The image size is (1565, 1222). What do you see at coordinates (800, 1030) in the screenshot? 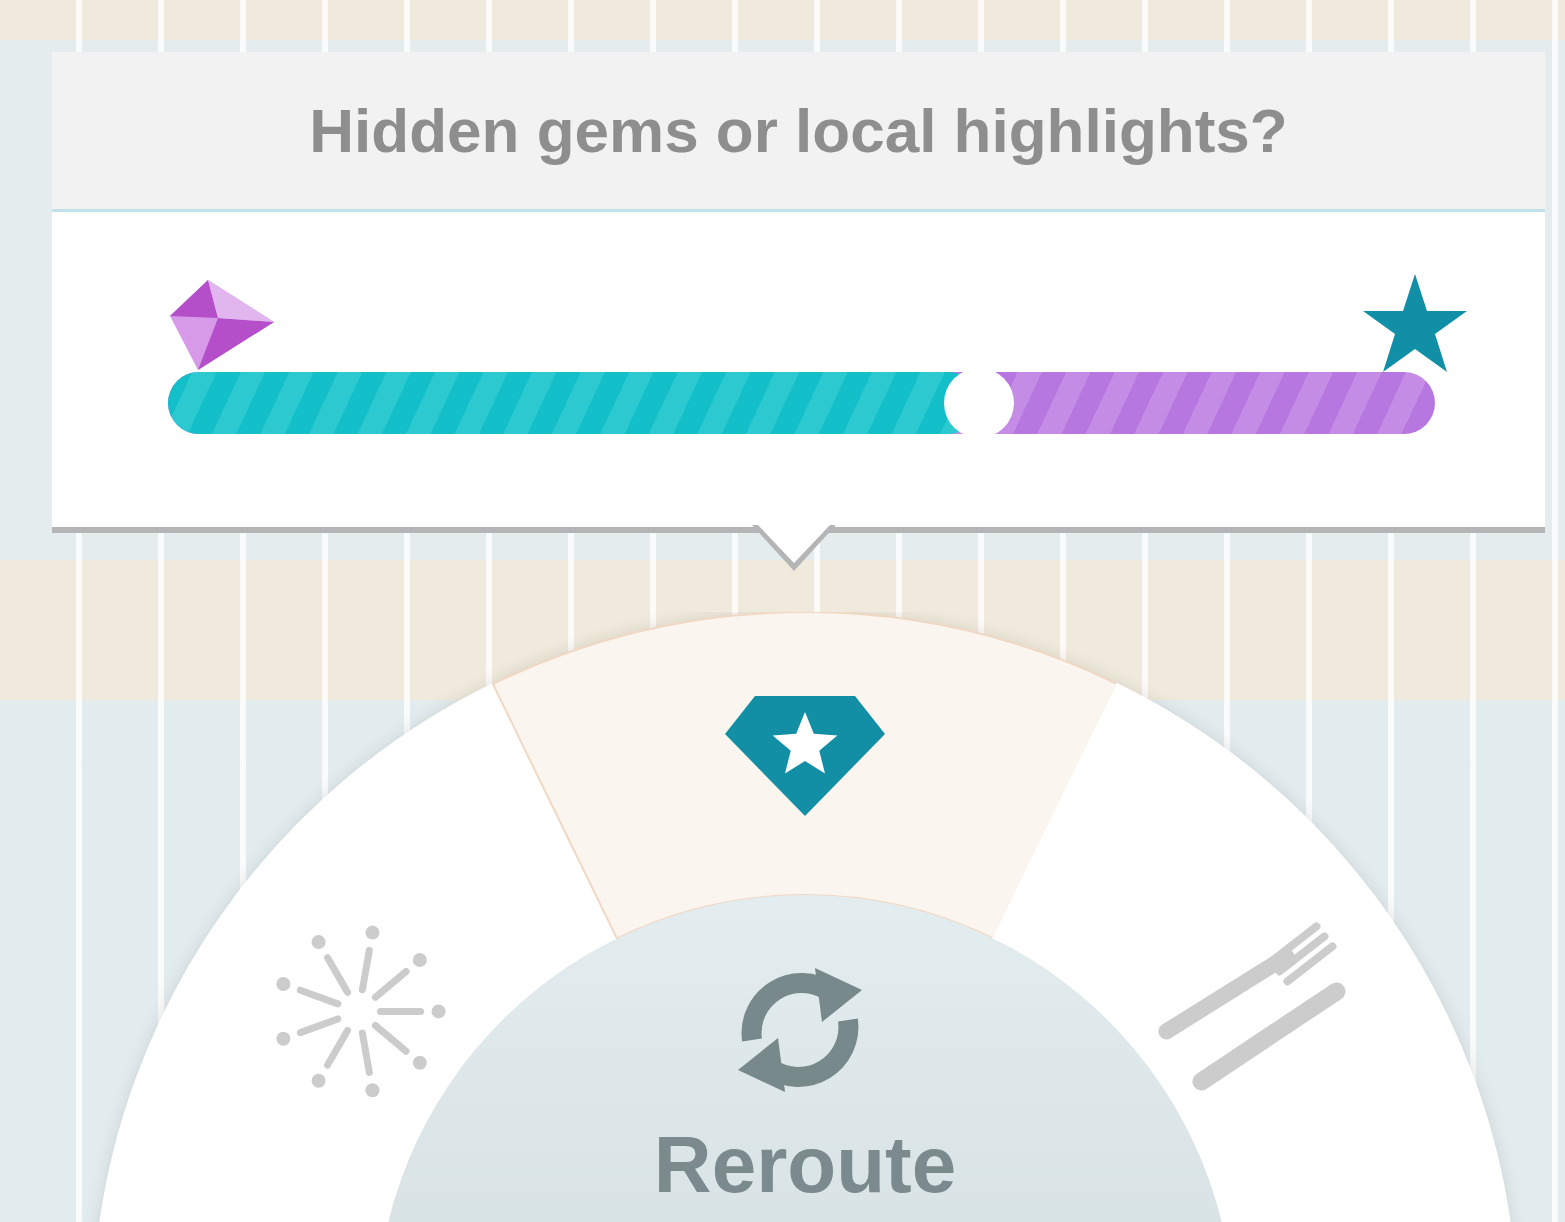
I see `refresh-icon` at bounding box center [800, 1030].